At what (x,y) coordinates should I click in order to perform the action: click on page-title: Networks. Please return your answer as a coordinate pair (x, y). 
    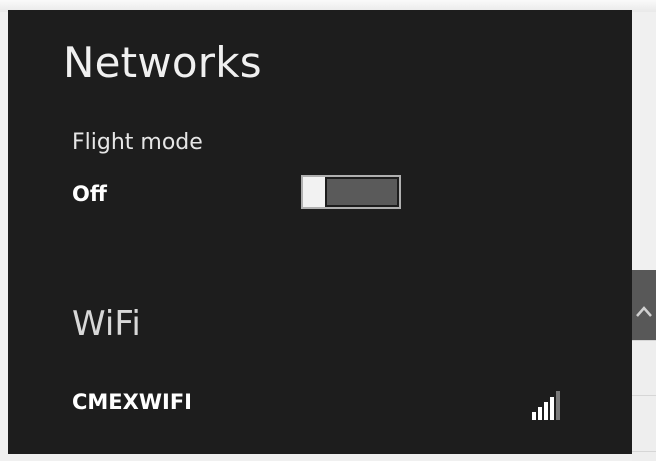
    Looking at the image, I should click on (162, 62).